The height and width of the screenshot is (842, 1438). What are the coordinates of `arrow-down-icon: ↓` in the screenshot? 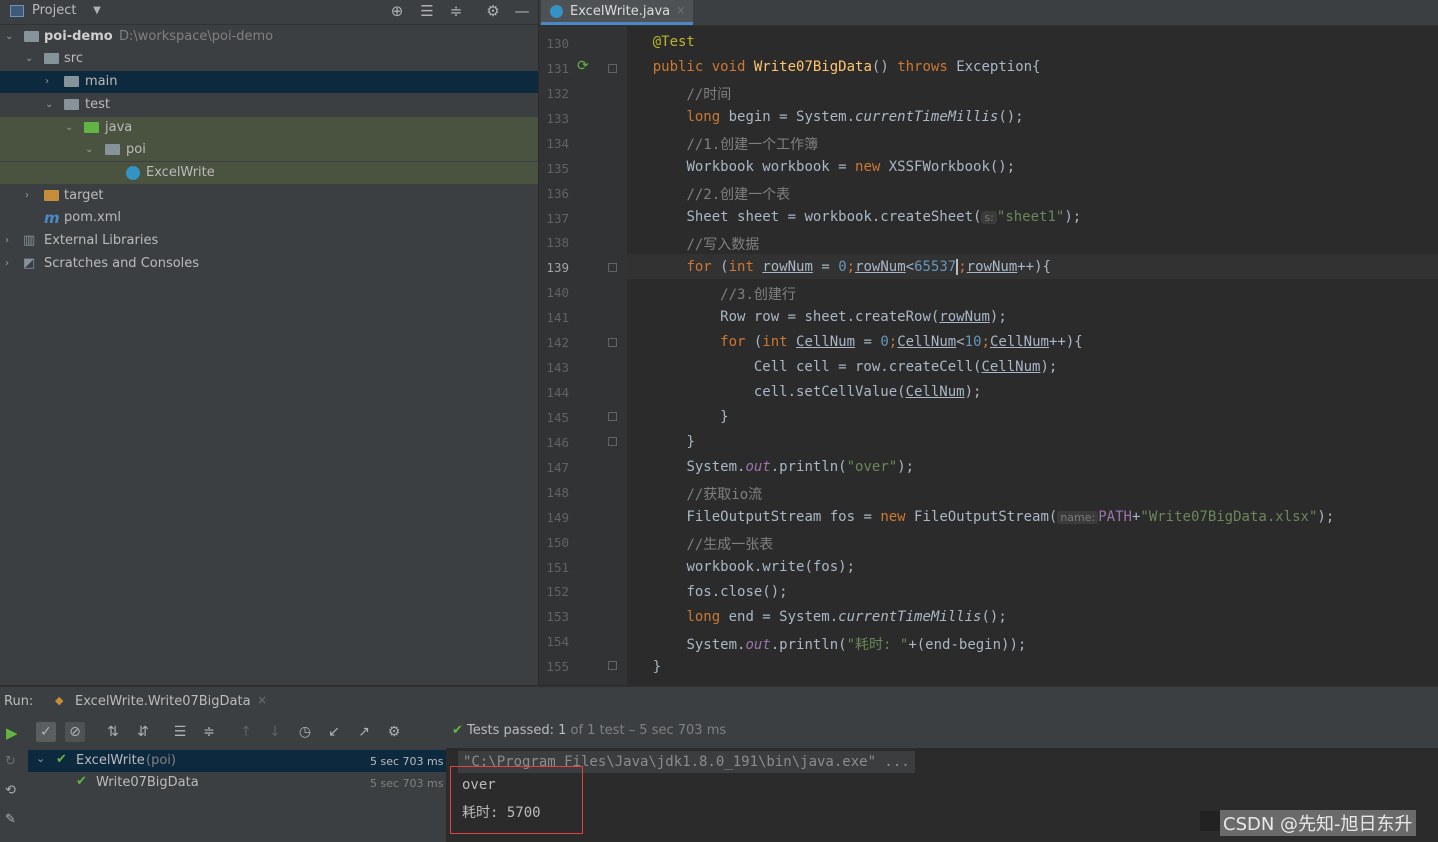 It's located at (275, 732).